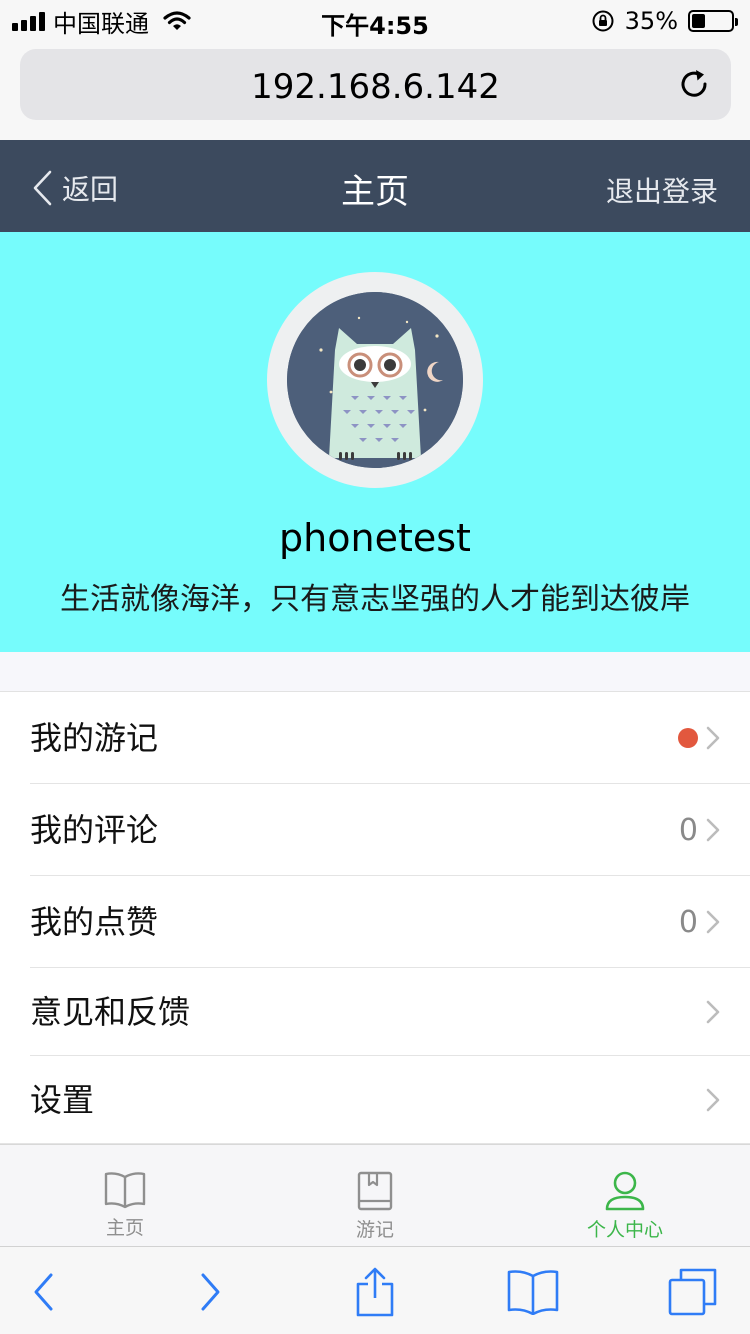  I want to click on unread-dot-badge, so click(688, 738).